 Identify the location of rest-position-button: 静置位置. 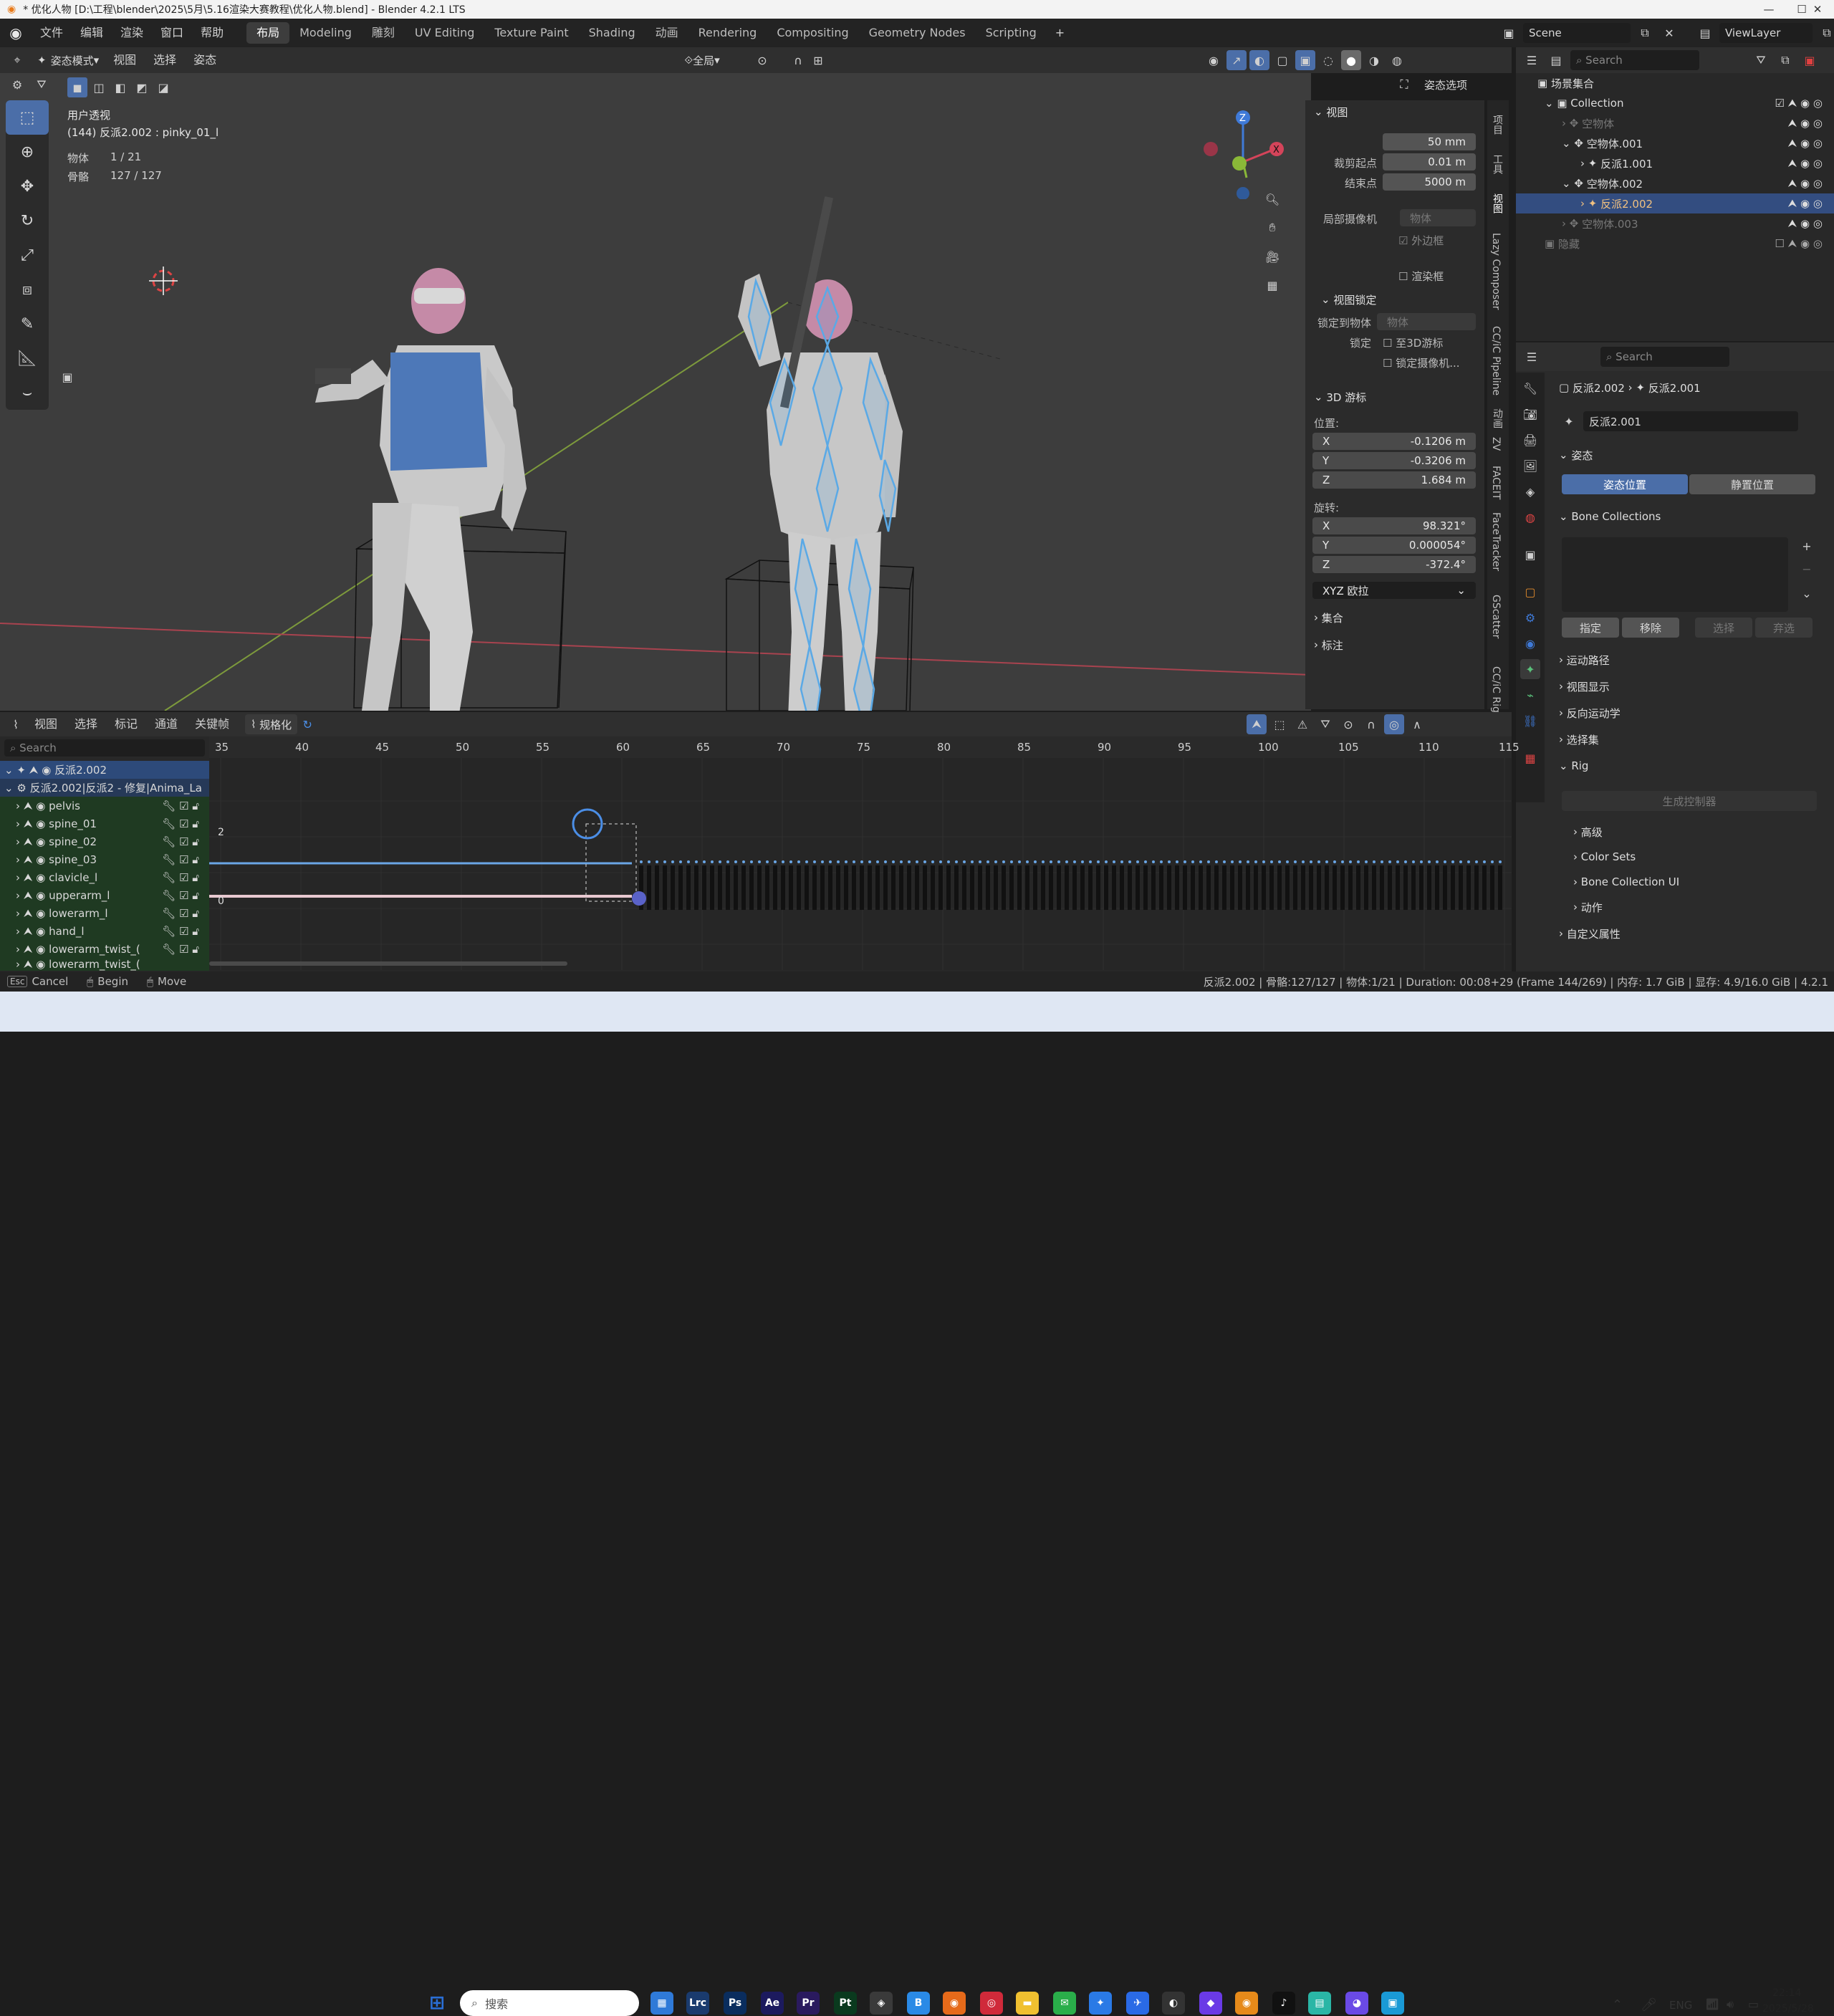
(1752, 484).